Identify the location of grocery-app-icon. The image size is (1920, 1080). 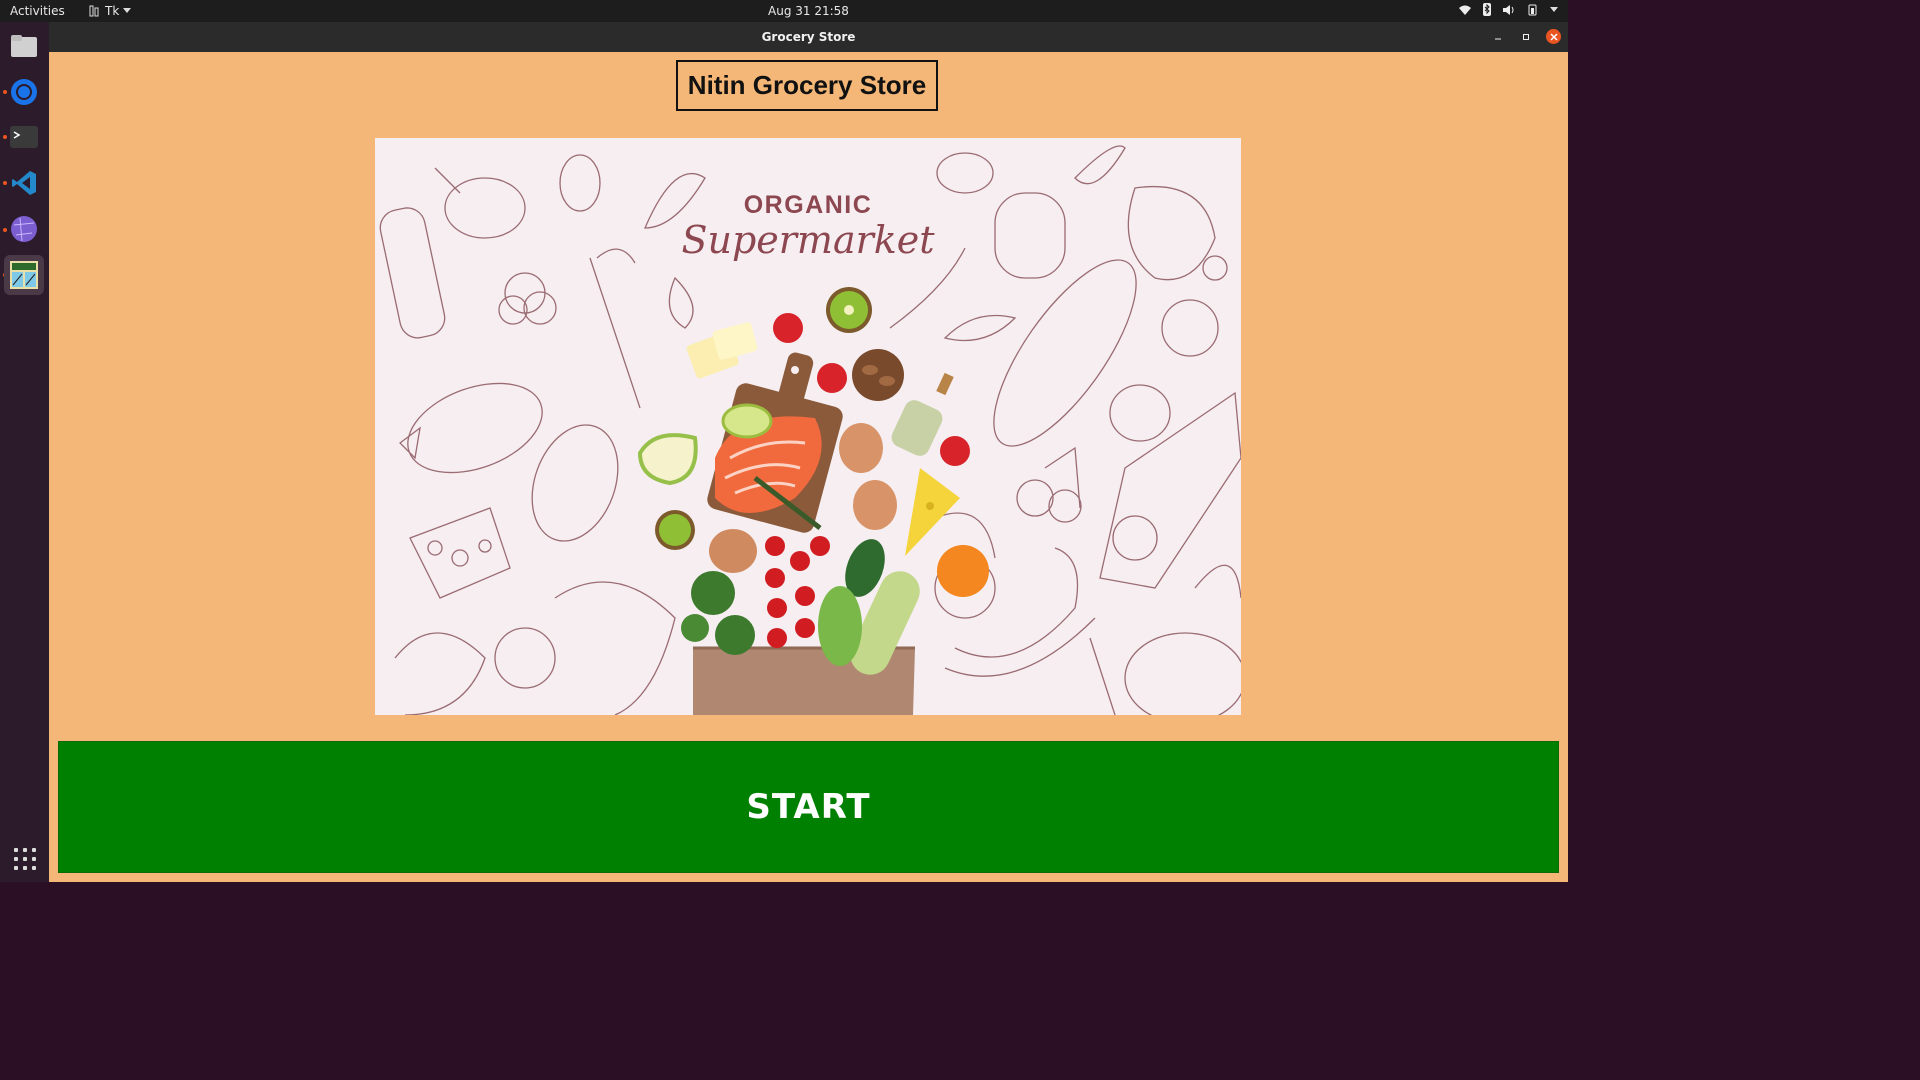
(24, 275).